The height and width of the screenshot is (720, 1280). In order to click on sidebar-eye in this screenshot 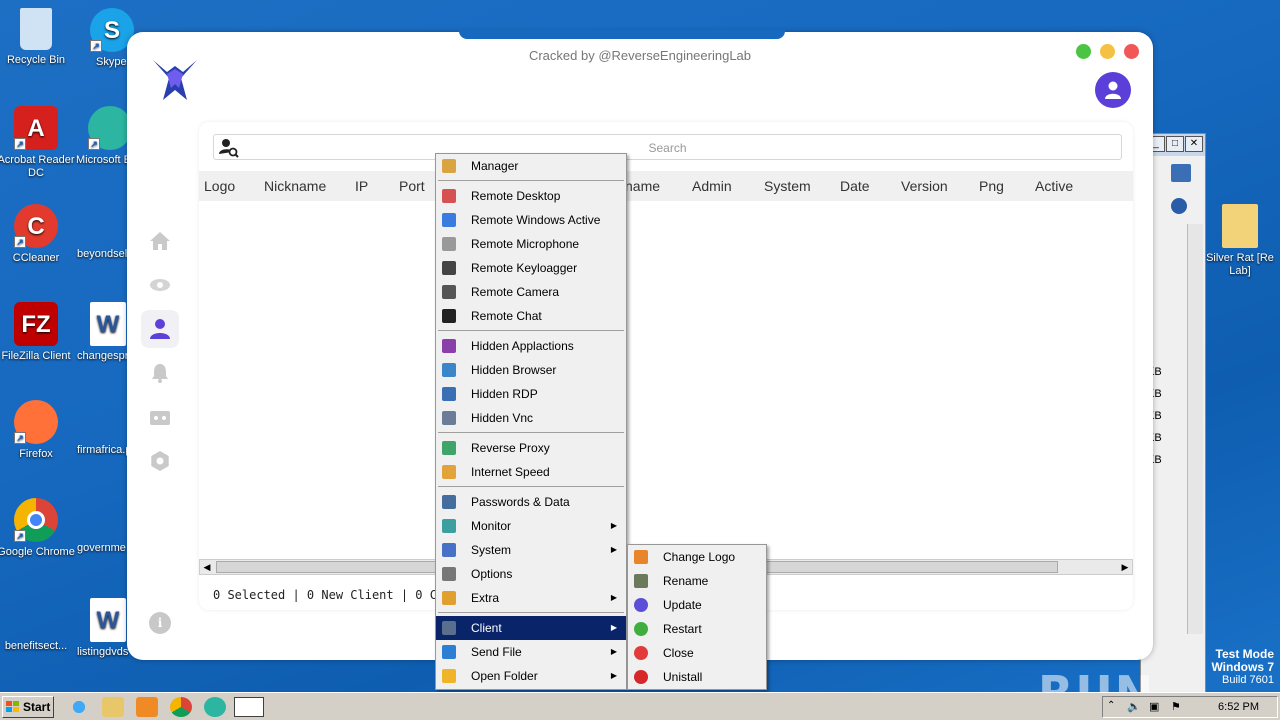, I will do `click(160, 285)`.